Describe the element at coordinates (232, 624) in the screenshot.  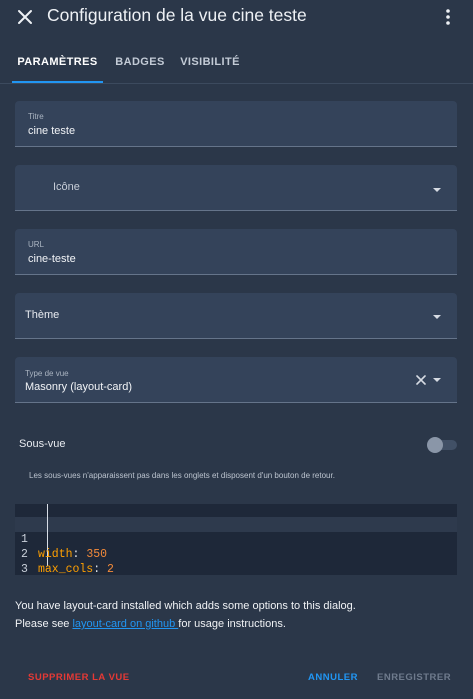
I see `info-text: for usage instructions.` at that location.